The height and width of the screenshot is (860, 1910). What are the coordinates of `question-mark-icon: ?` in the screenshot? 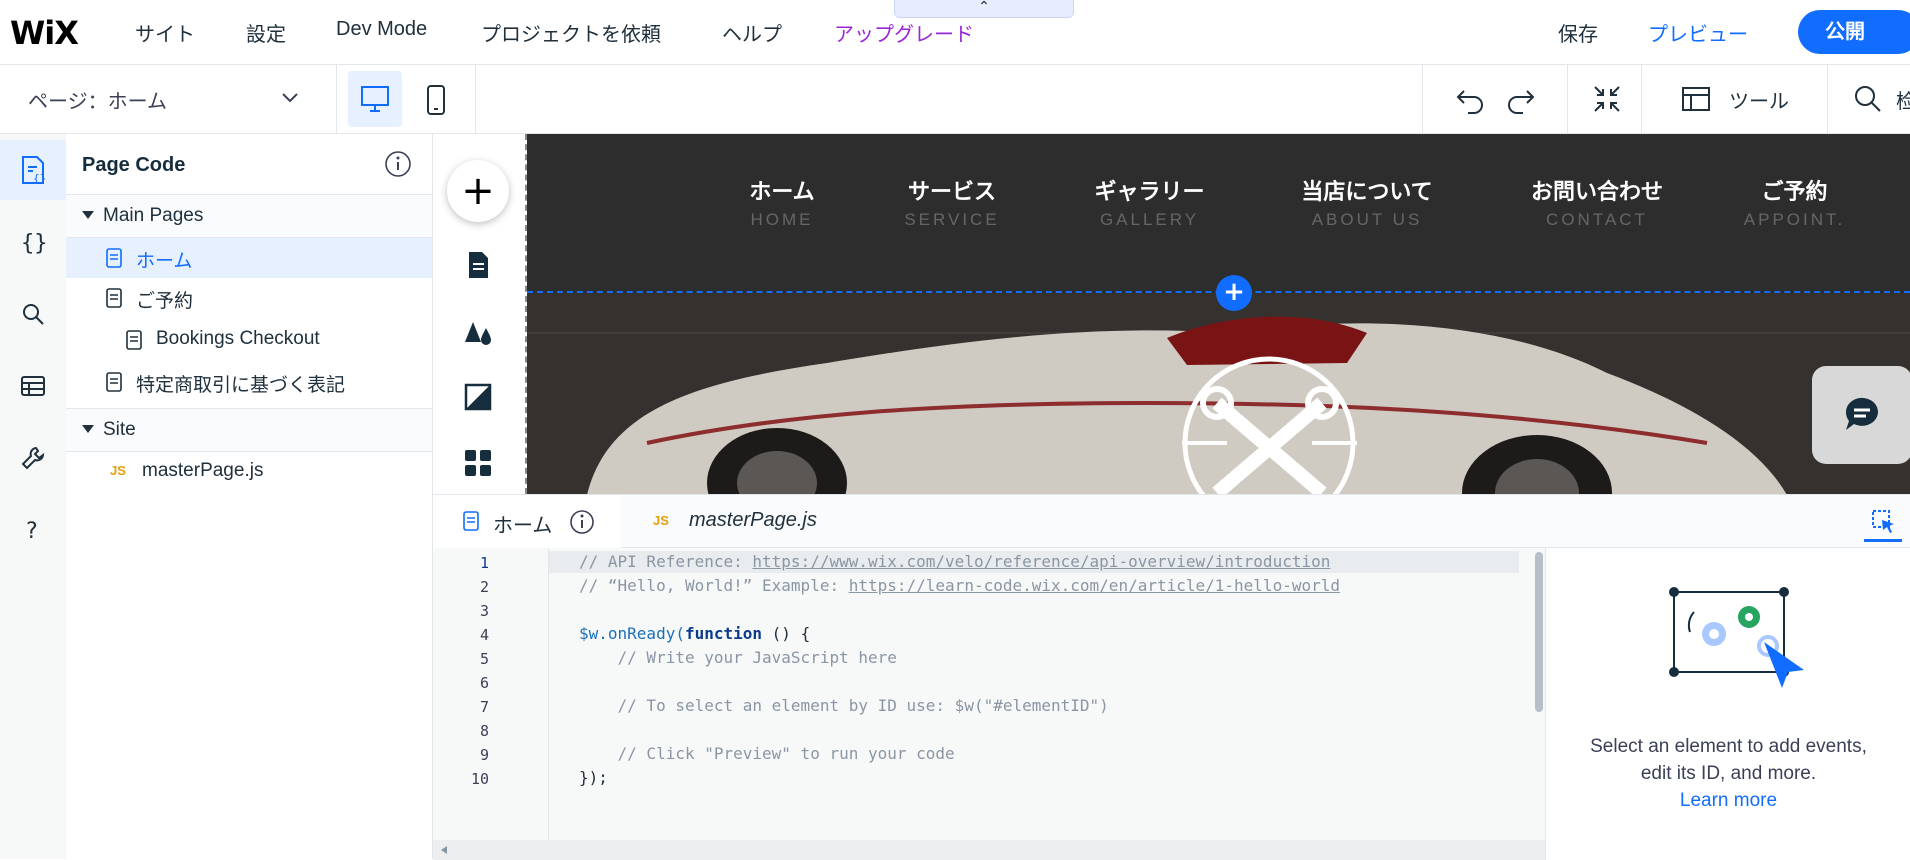 It's located at (32, 531).